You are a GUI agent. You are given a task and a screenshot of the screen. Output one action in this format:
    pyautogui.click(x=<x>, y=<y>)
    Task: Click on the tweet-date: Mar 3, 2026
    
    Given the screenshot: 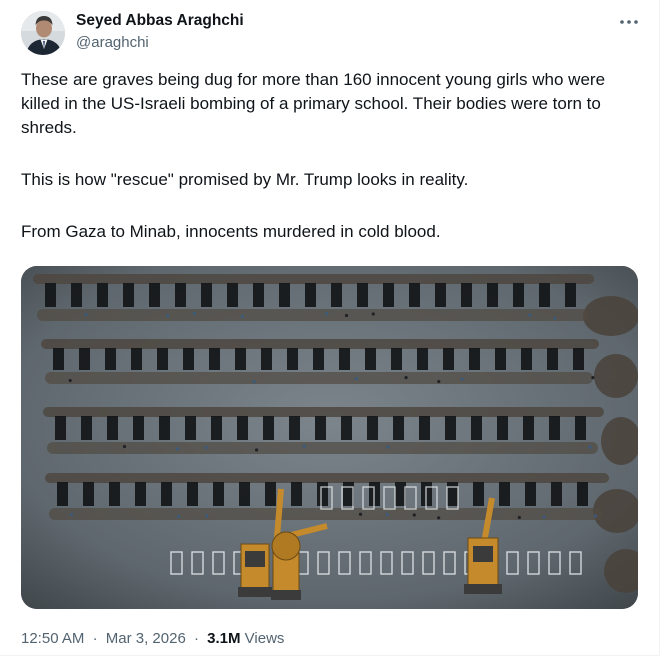 What is the action you would take?
    pyautogui.click(x=146, y=638)
    